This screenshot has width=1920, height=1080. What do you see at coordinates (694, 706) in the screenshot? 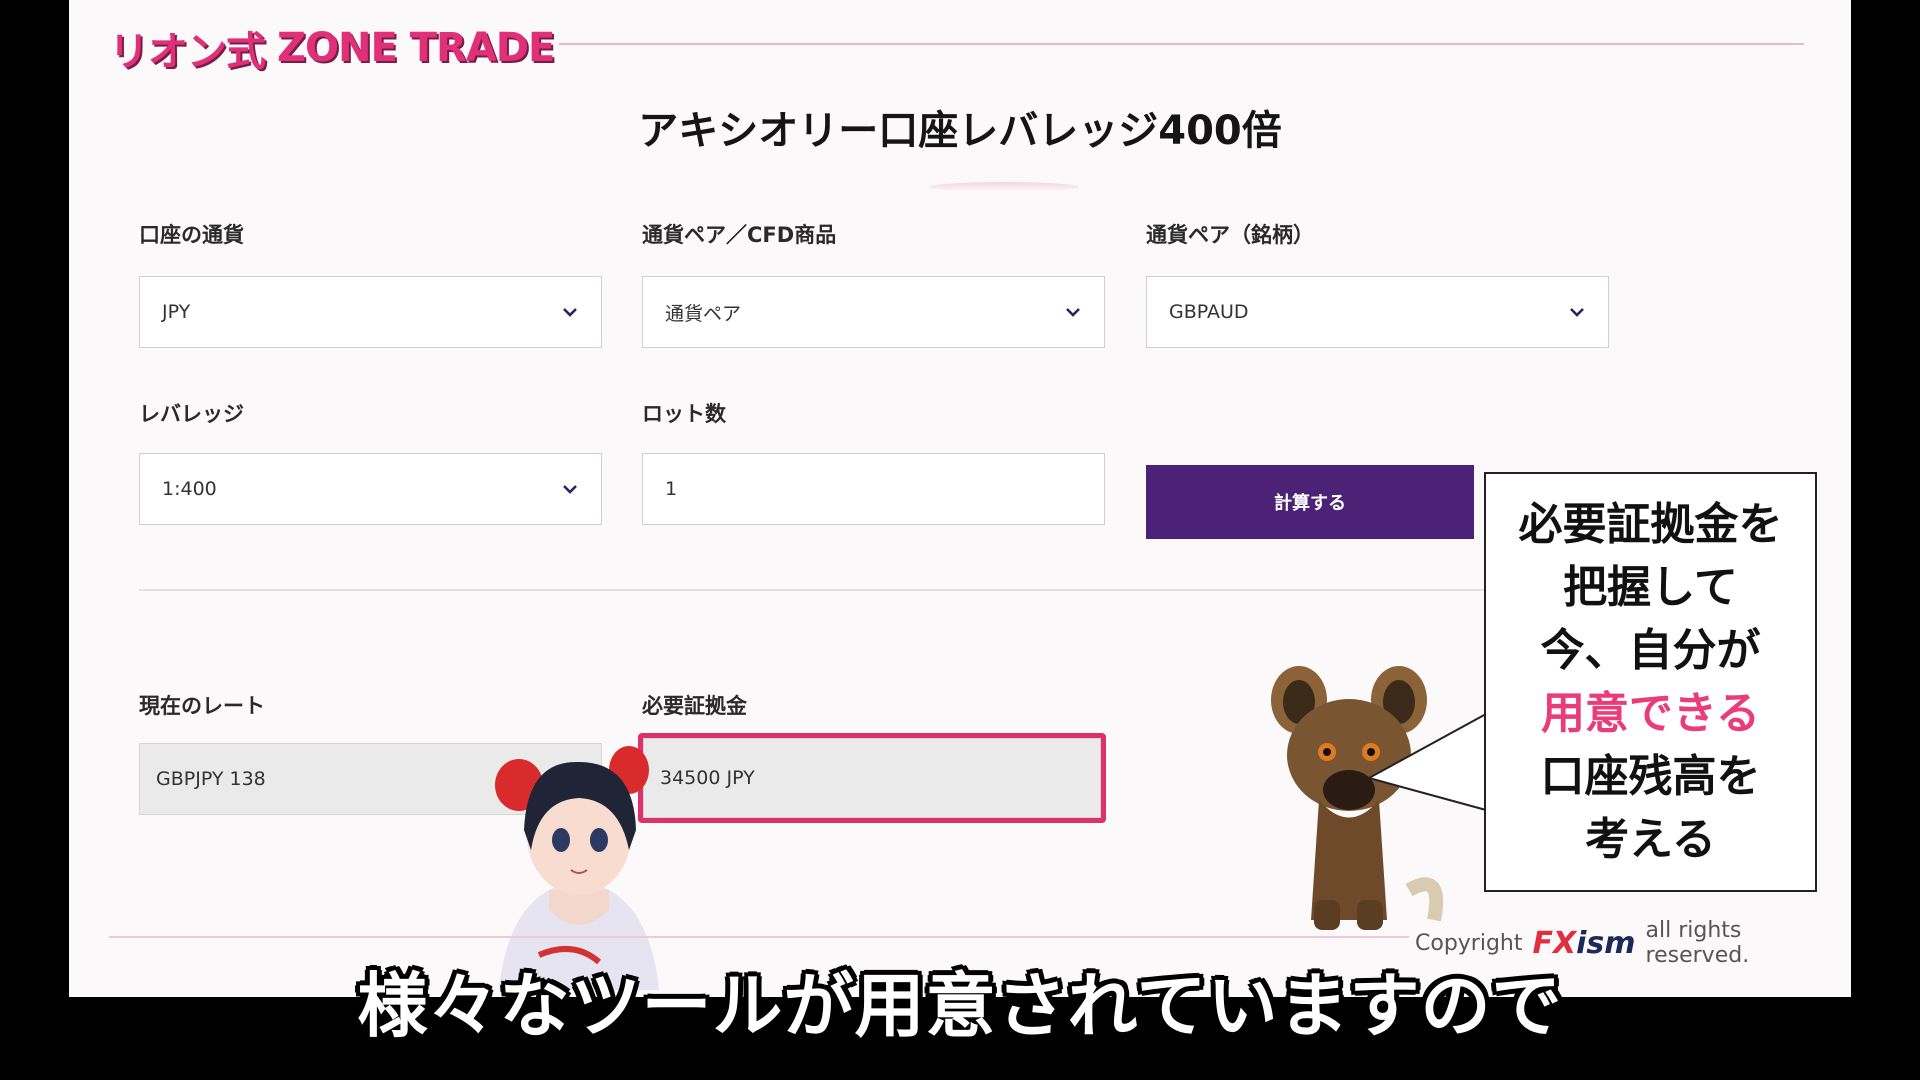
I see `required-margin-label: 必要証拠金` at bounding box center [694, 706].